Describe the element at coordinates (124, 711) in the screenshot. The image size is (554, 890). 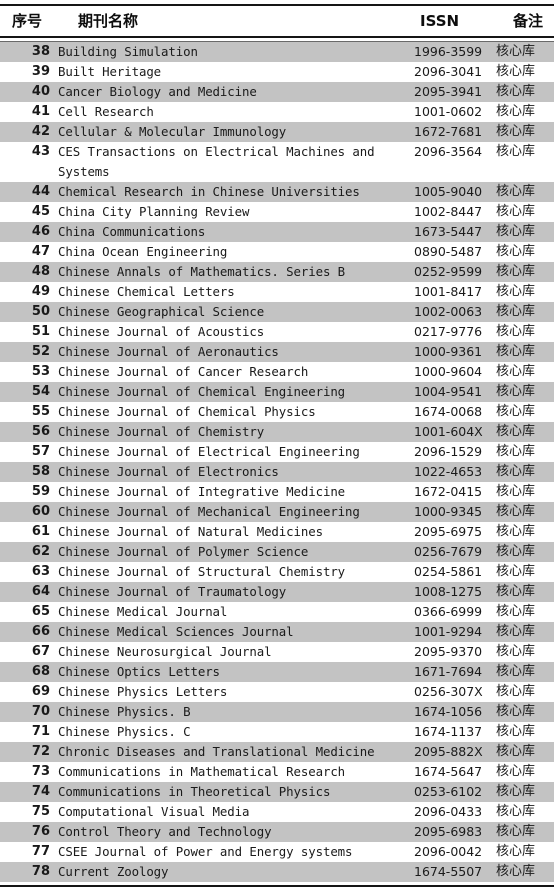
I see `cell-journal-name: Chinese Physics. B` at that location.